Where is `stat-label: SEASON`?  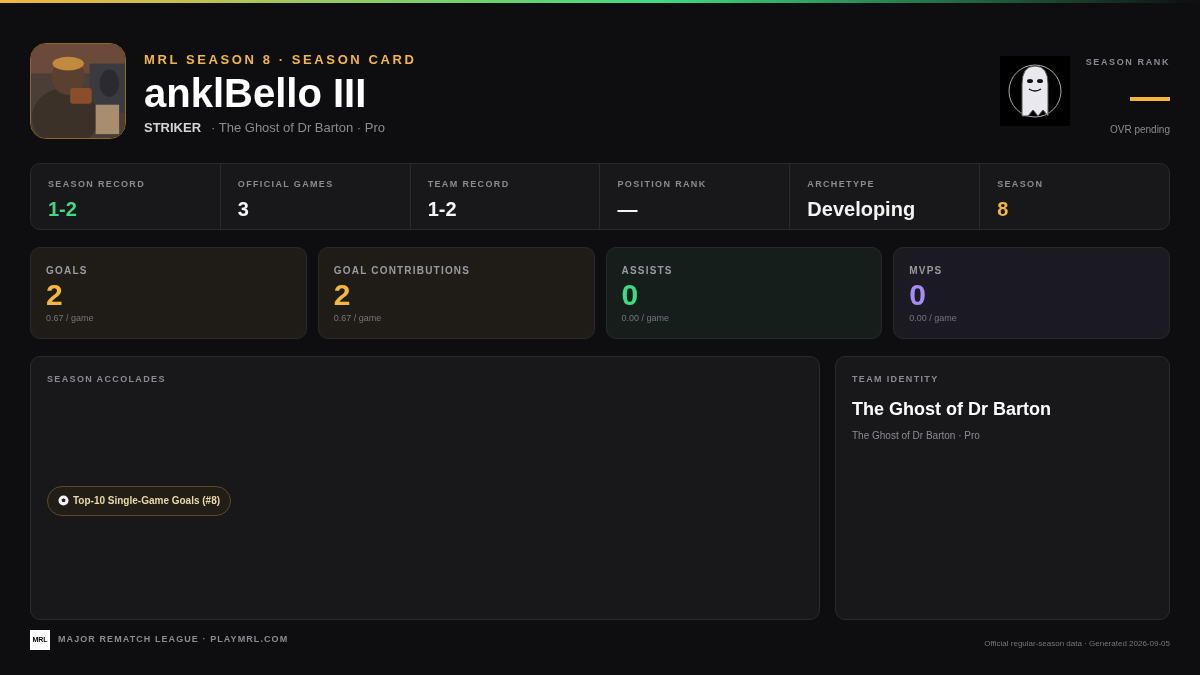
stat-label: SEASON is located at coordinates (1021, 184).